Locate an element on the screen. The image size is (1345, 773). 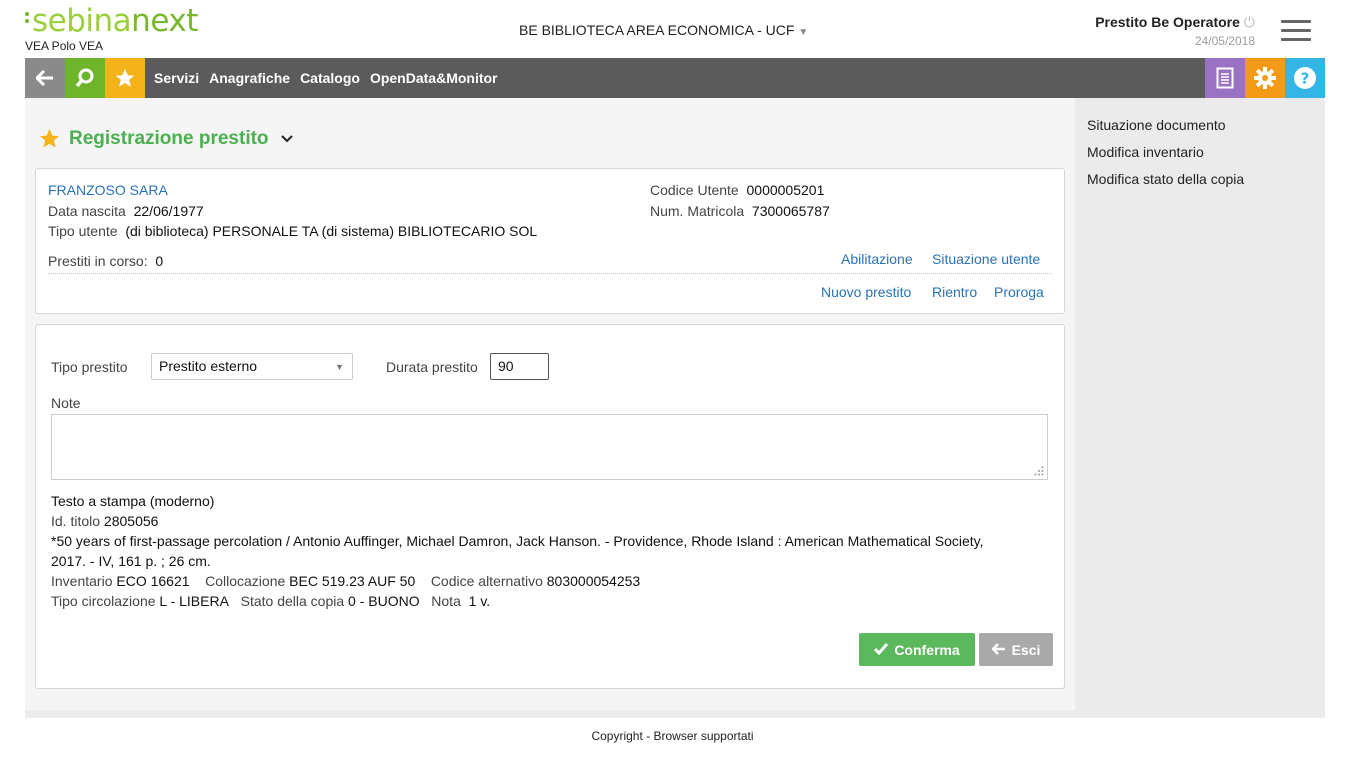
back-button is located at coordinates (45, 78).